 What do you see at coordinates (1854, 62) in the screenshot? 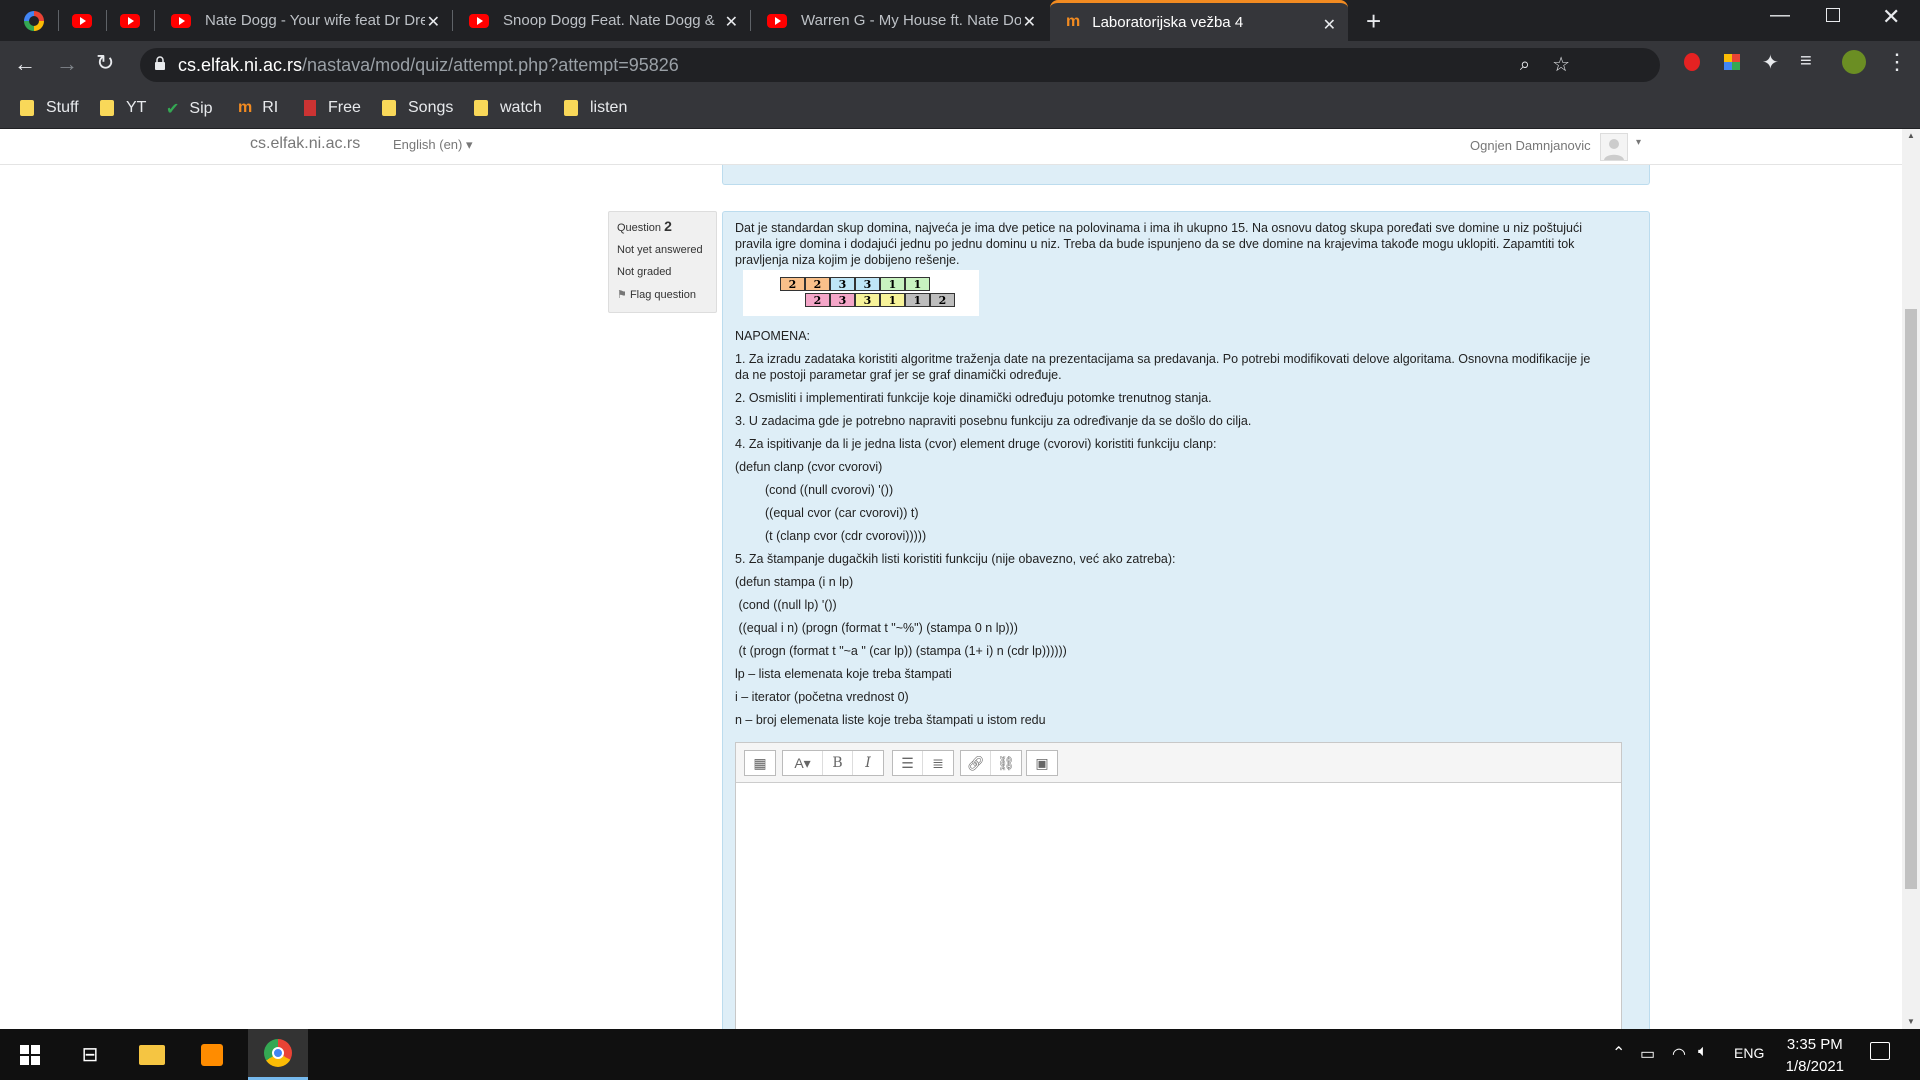
I see `profile-avatar` at bounding box center [1854, 62].